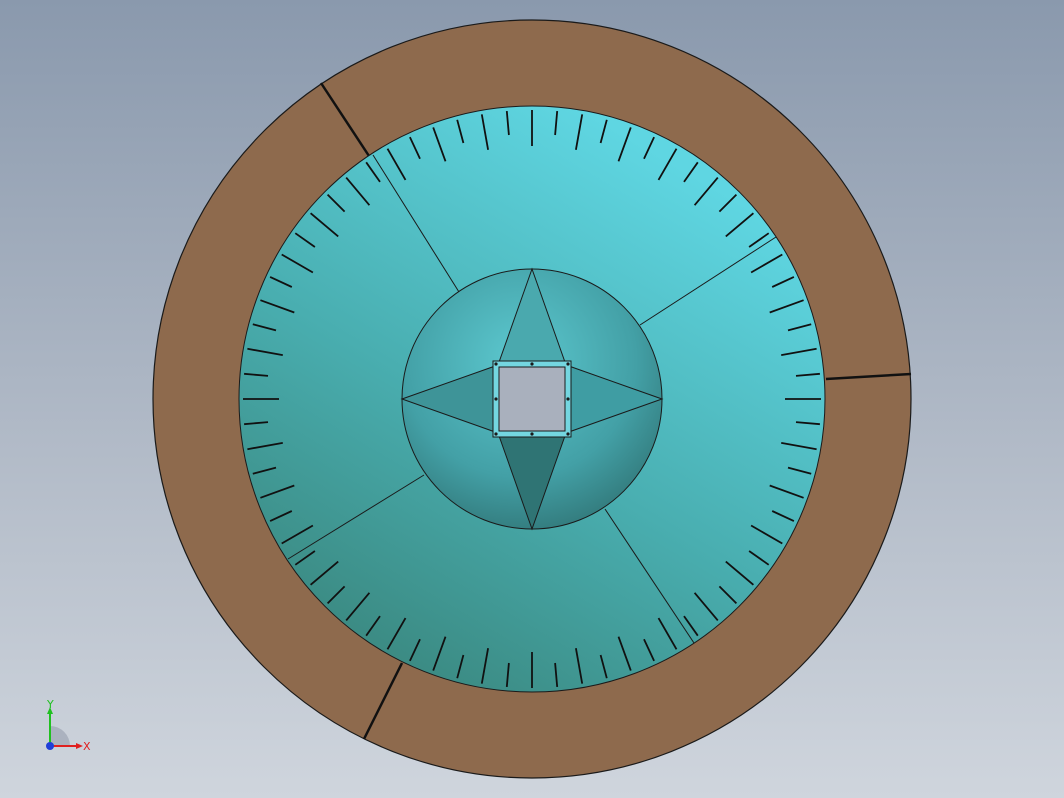  I want to click on coordinate-triad: Y X, so click(68, 728).